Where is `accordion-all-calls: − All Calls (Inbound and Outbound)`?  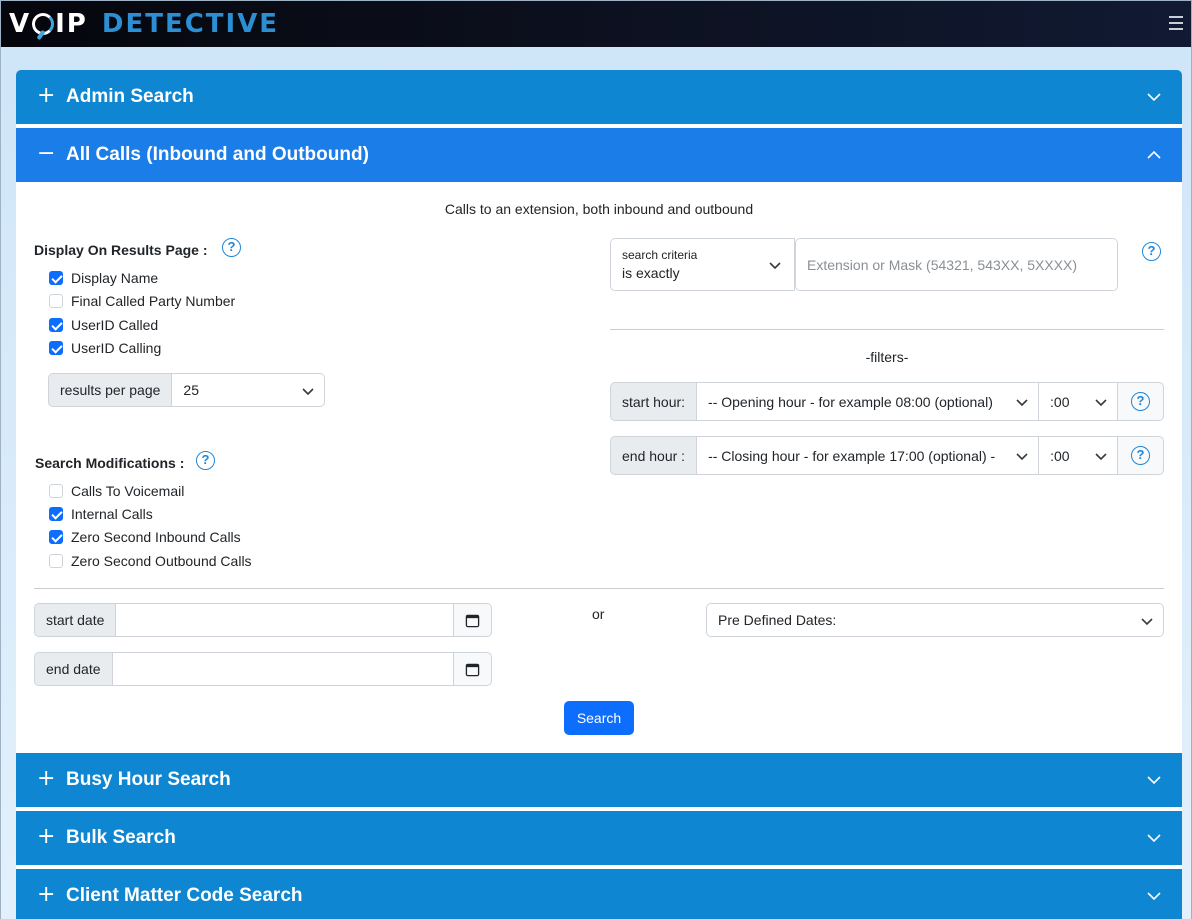 accordion-all-calls: − All Calls (Inbound and Outbound) is located at coordinates (599, 155).